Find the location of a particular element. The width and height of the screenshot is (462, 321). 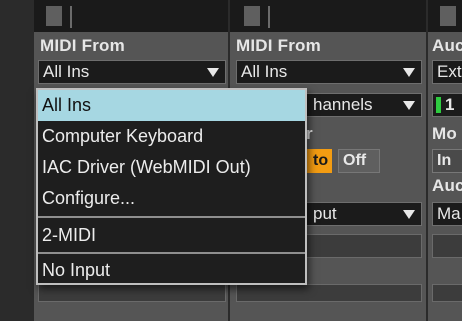

track-2-channel-value: hannels is located at coordinates (343, 104).